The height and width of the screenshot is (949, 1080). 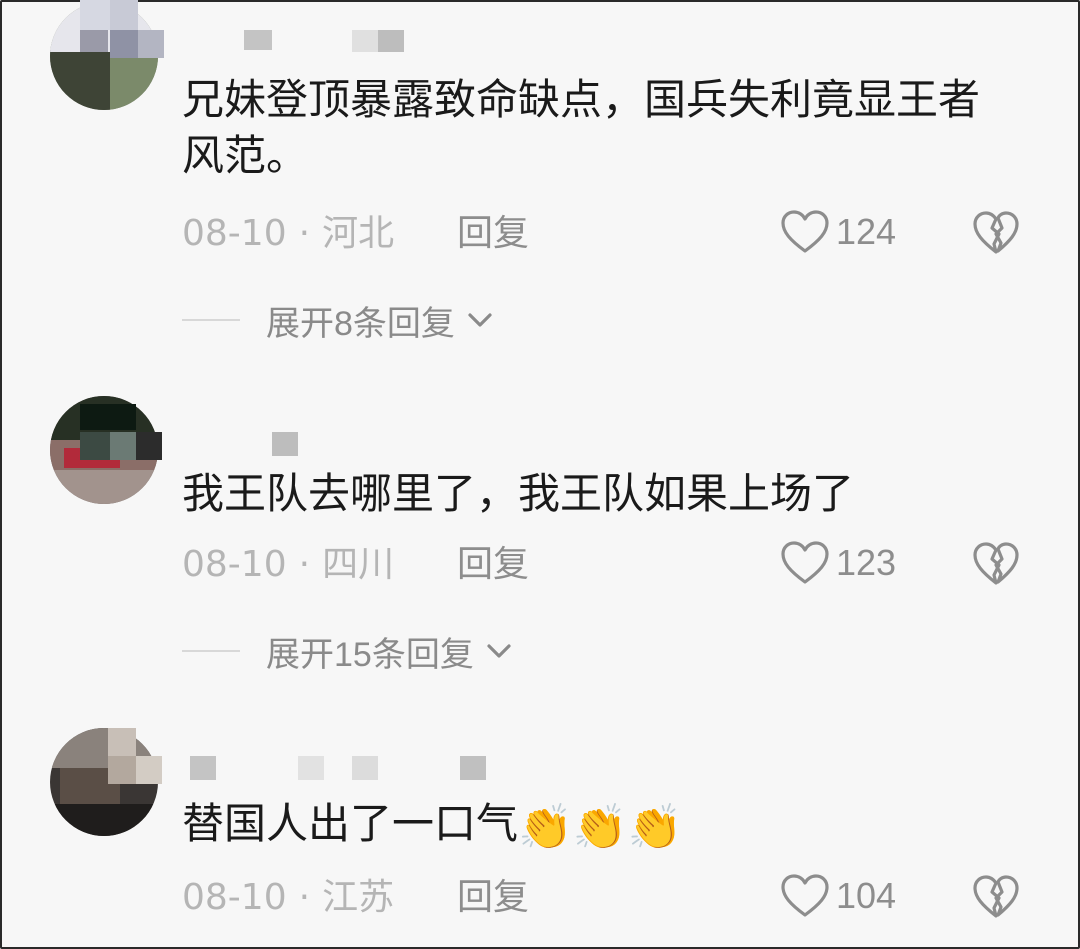 I want to click on comment-meta: 08-10 · 河北, so click(x=288, y=233).